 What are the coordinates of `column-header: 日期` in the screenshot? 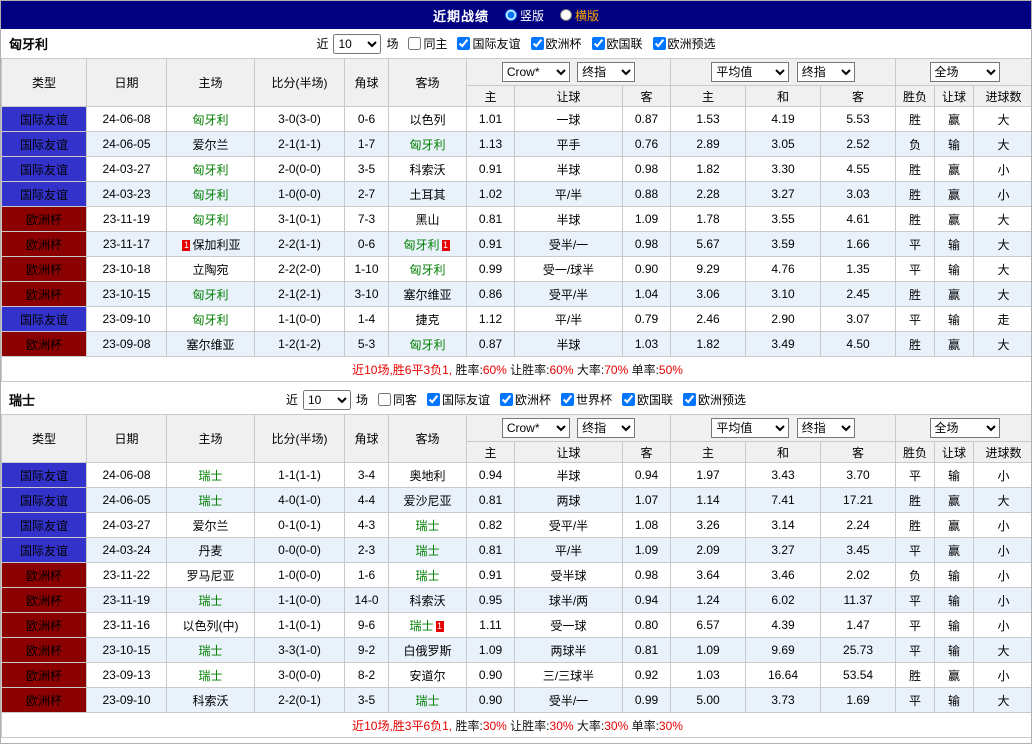 It's located at (126, 82).